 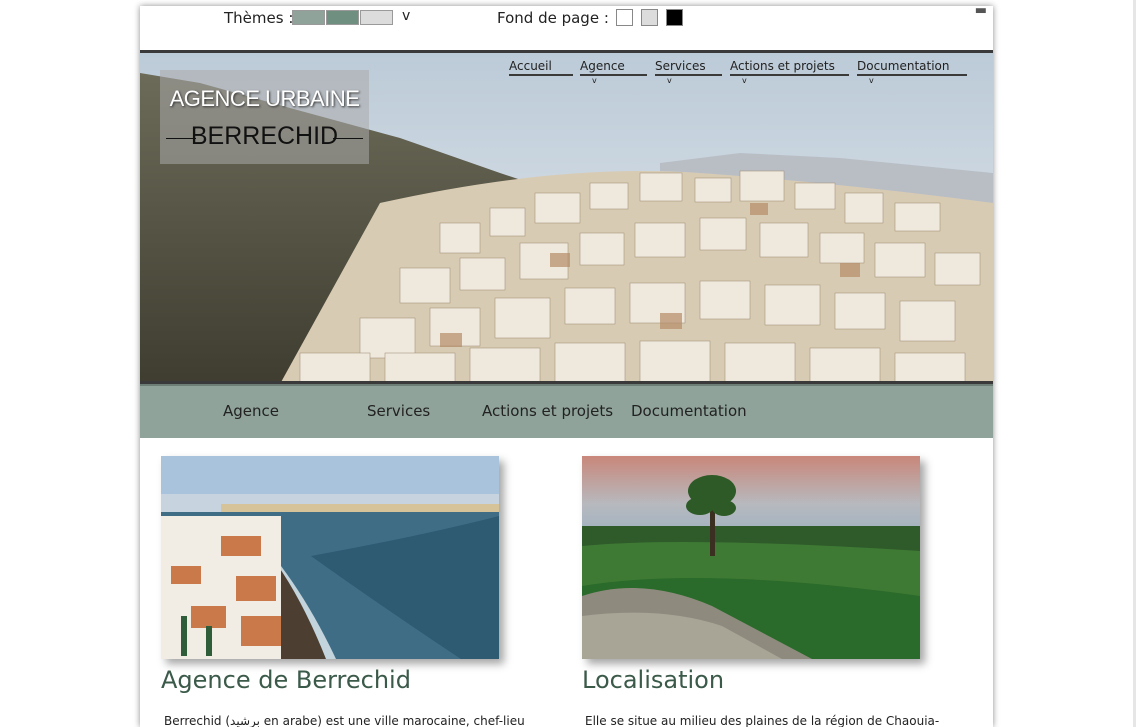 What do you see at coordinates (689, 411) in the screenshot?
I see `nav-item-documentation: Documentation` at bounding box center [689, 411].